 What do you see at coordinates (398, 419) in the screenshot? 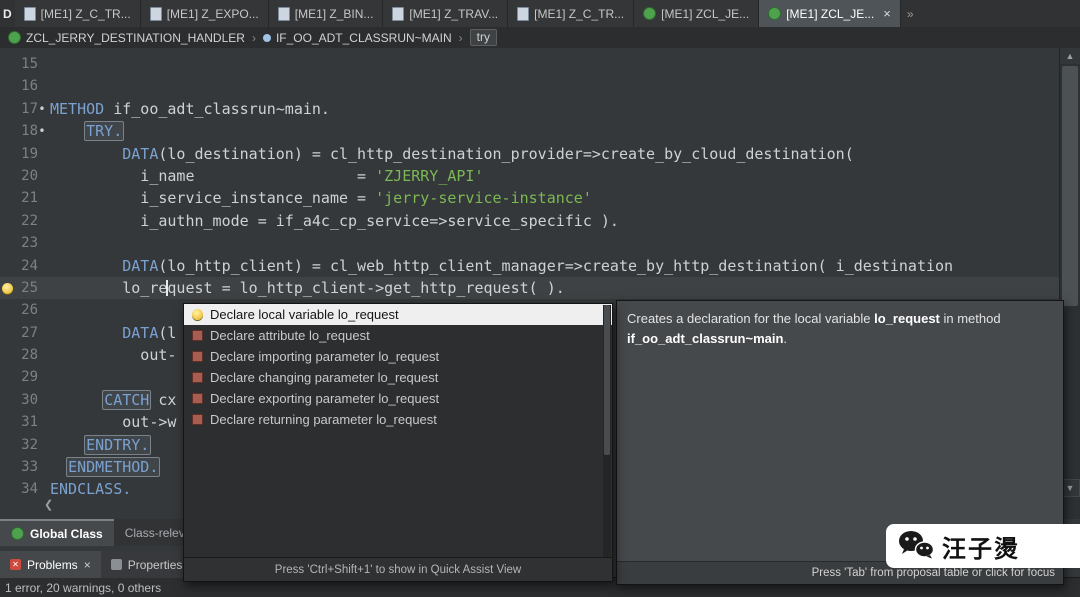
I see `quick-assist-item: Declare returning parameter lo_request` at bounding box center [398, 419].